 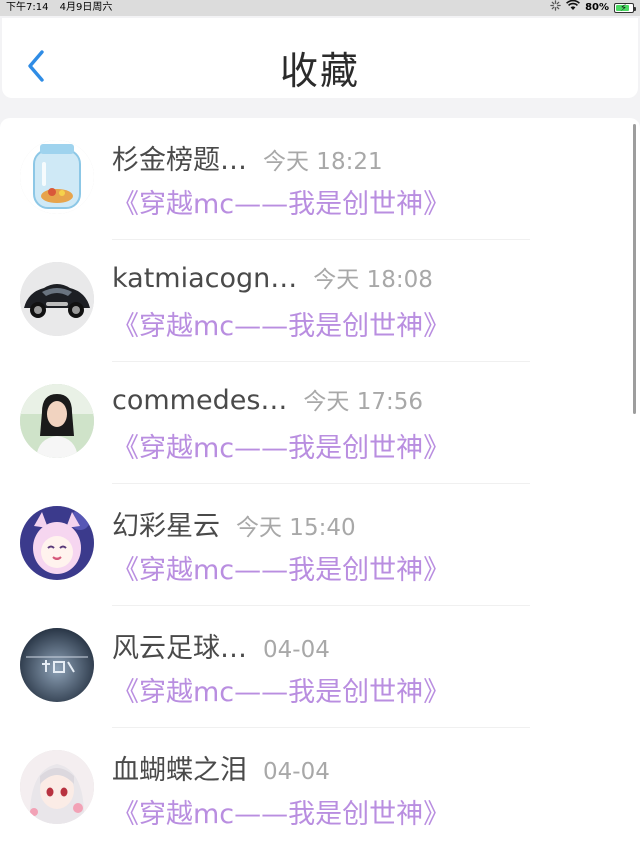 What do you see at coordinates (57, 787) in the screenshot?
I see `anime-girl-avatar` at bounding box center [57, 787].